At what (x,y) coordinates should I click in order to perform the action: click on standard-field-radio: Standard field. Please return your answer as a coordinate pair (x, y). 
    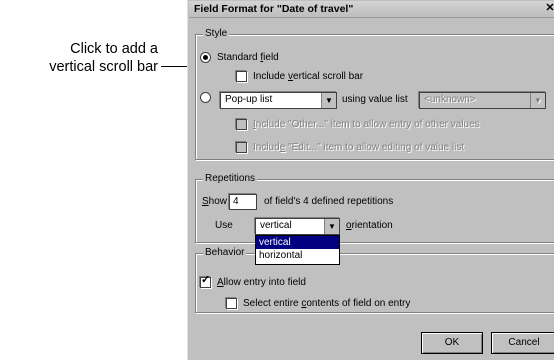
    Looking at the image, I should click on (239, 57).